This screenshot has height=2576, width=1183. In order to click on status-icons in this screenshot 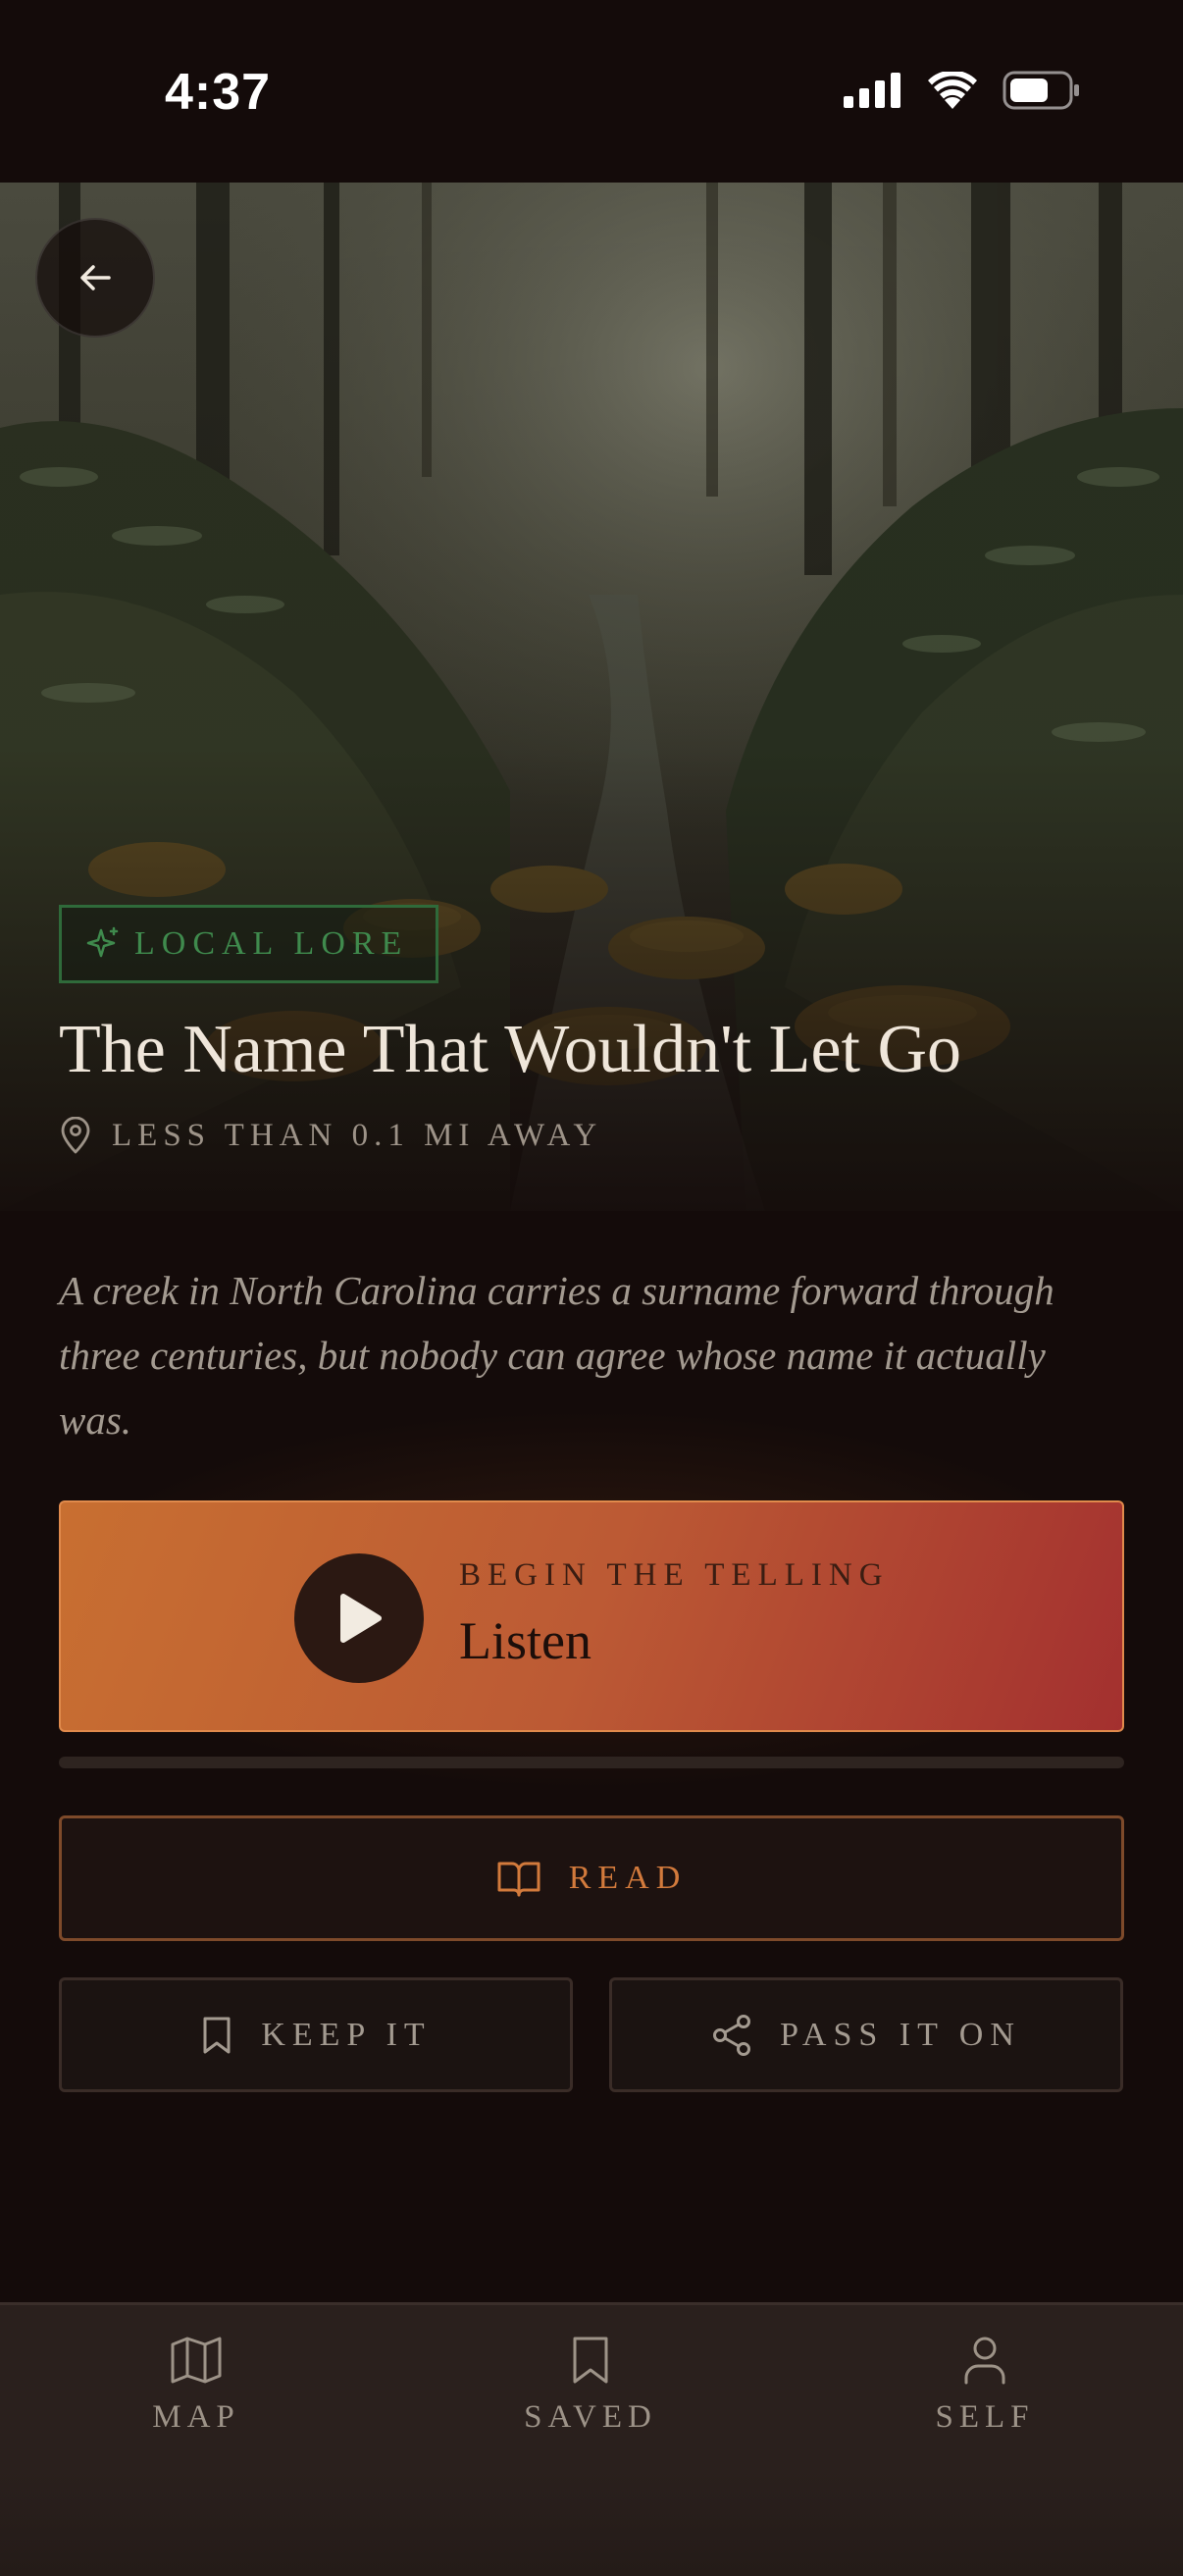, I will do `click(963, 90)`.